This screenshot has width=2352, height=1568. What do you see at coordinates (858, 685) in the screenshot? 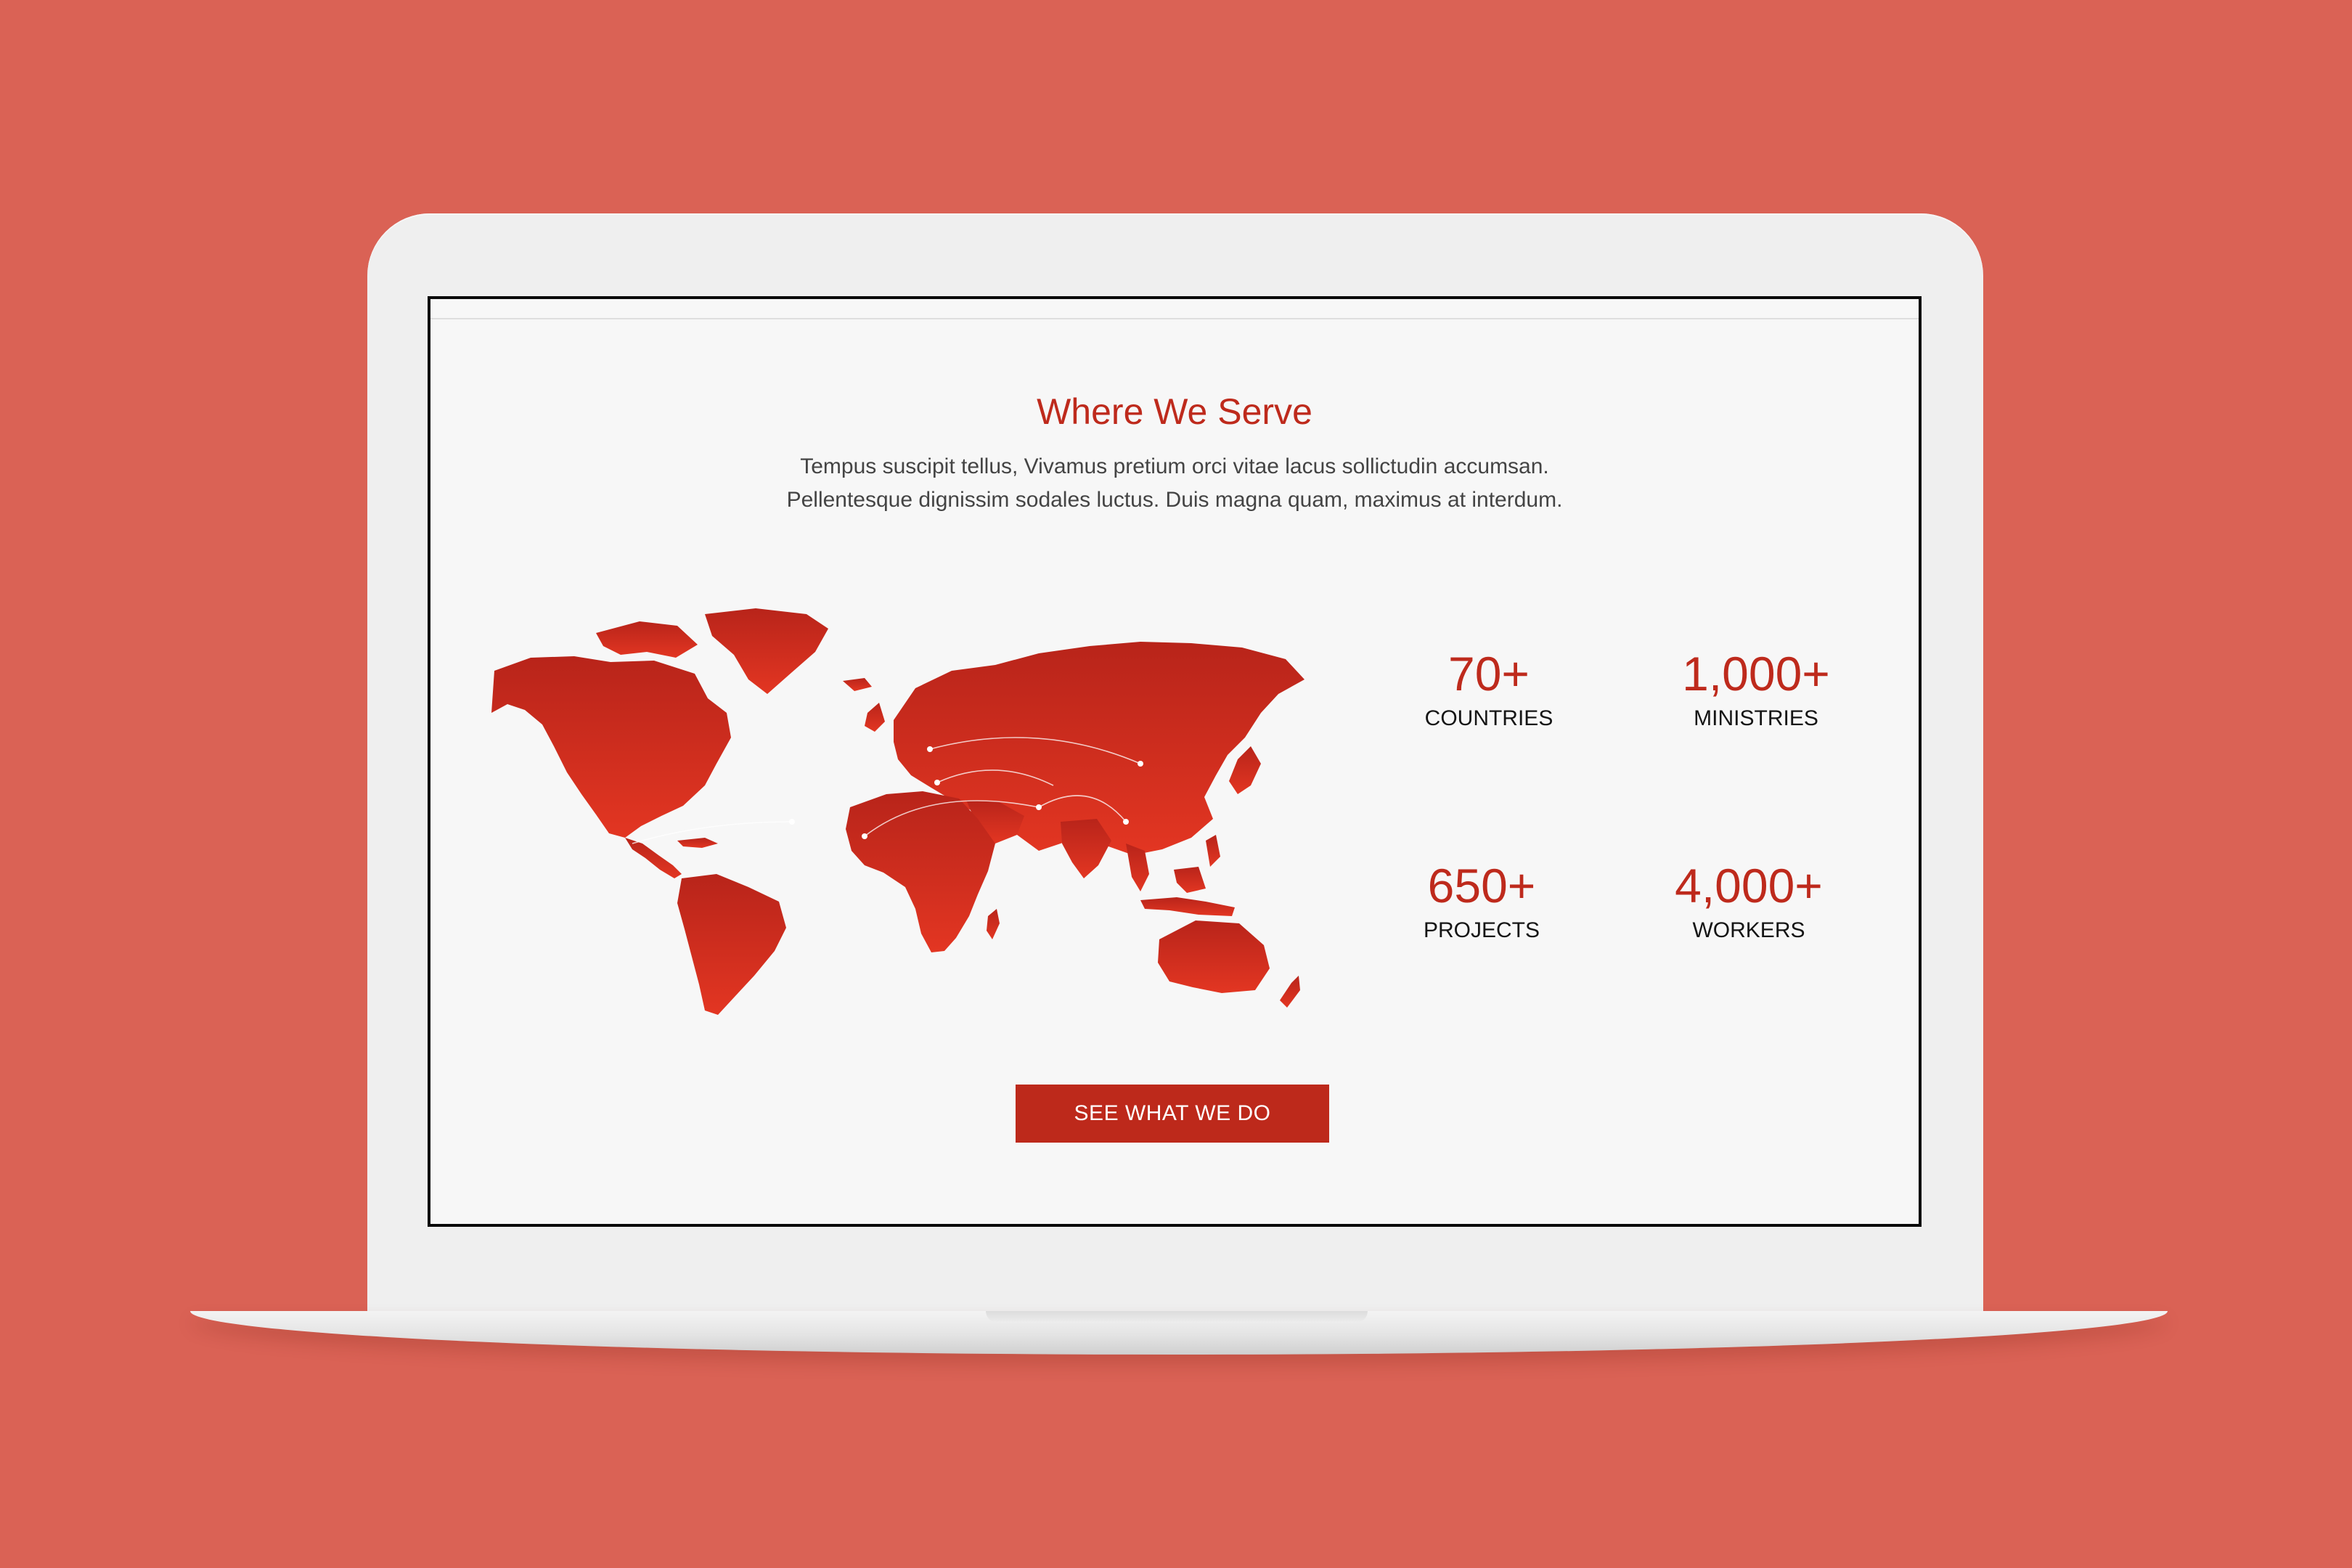
I see `iceland-shape` at bounding box center [858, 685].